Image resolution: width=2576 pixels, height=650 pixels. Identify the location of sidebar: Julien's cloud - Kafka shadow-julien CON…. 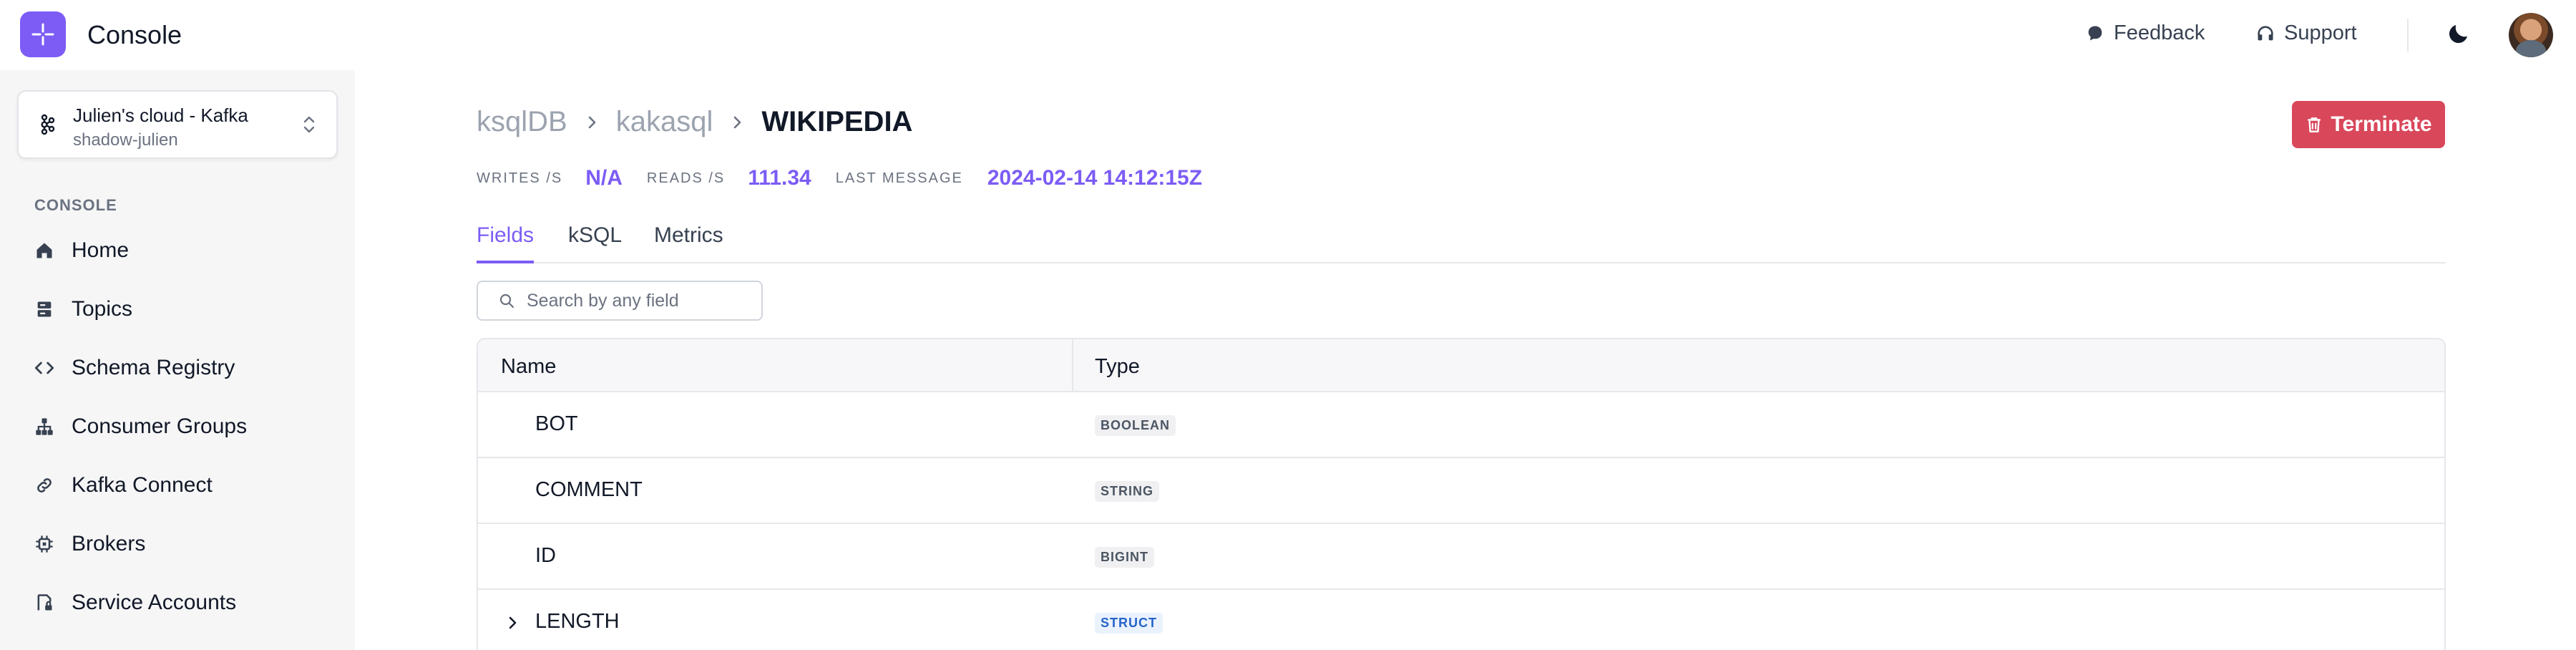
(177, 360).